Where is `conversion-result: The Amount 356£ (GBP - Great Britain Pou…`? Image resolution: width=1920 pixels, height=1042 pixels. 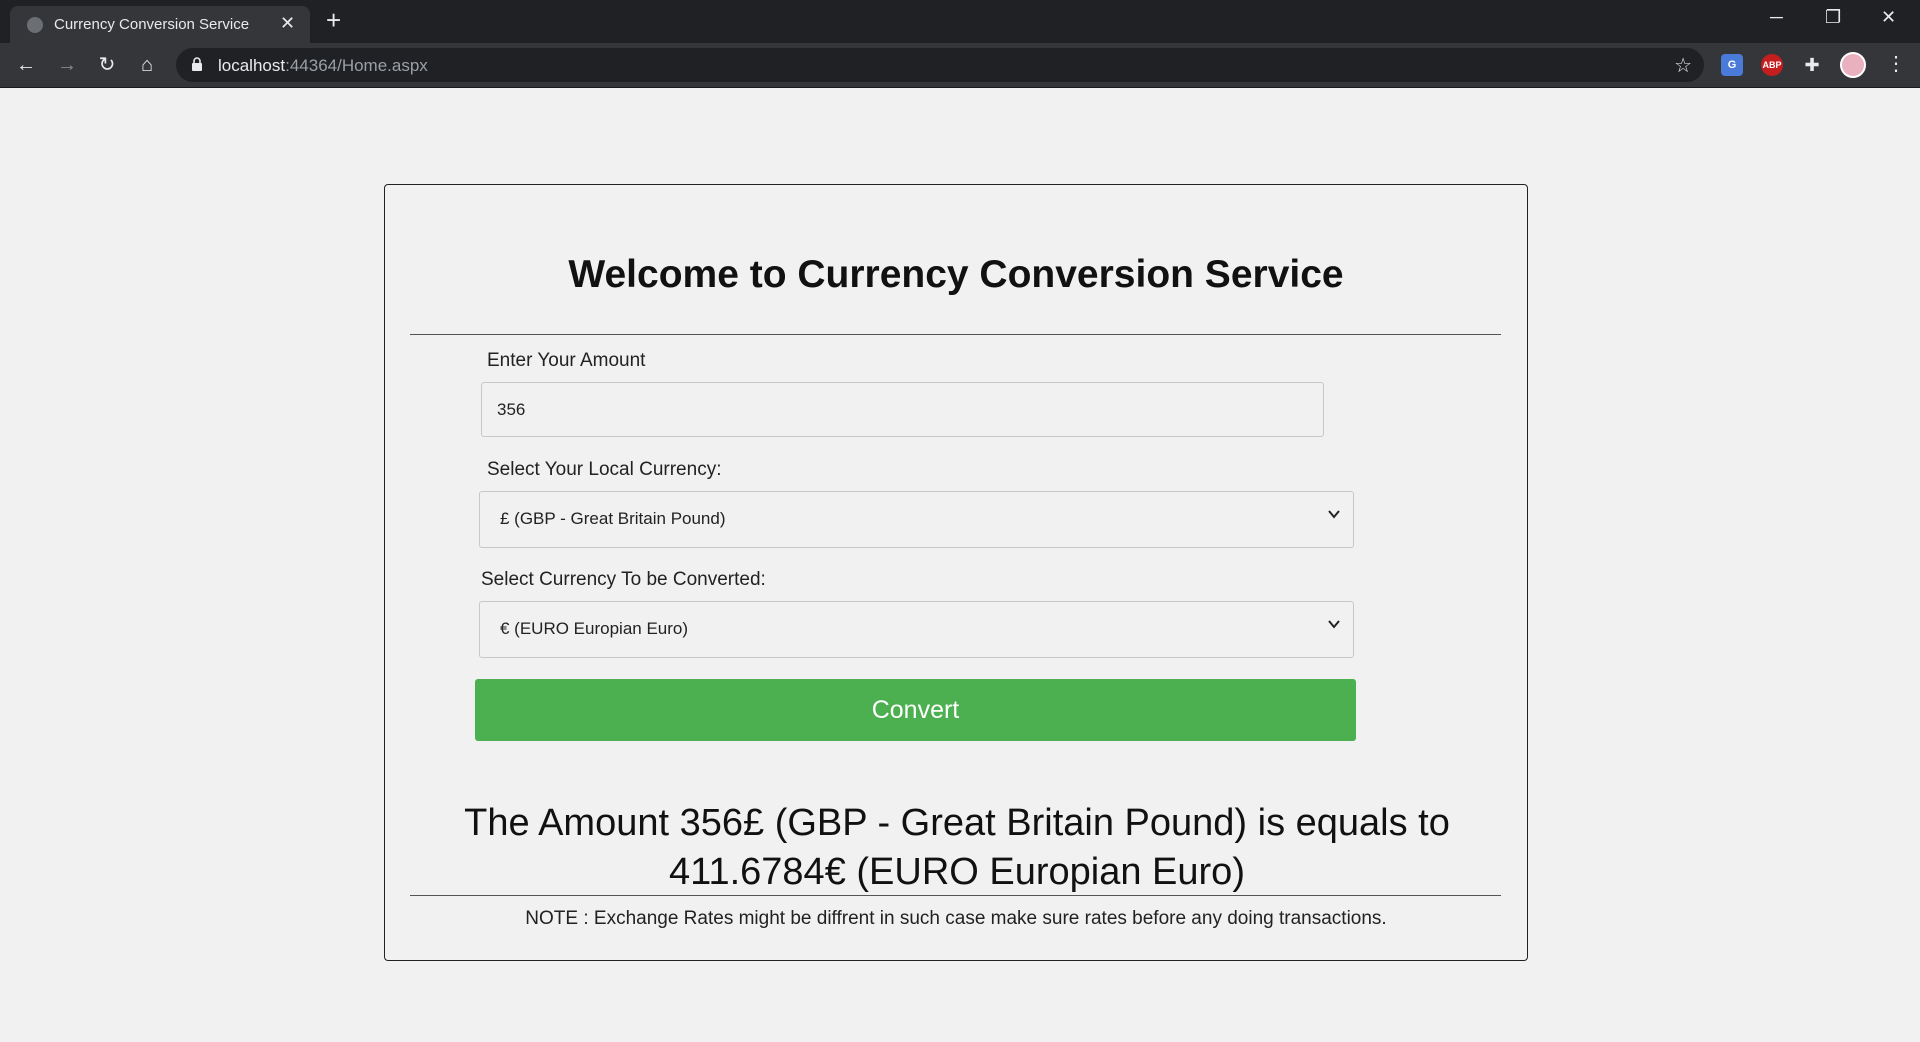 conversion-result: The Amount 356£ (GBP - Great Britain Pou… is located at coordinates (957, 847).